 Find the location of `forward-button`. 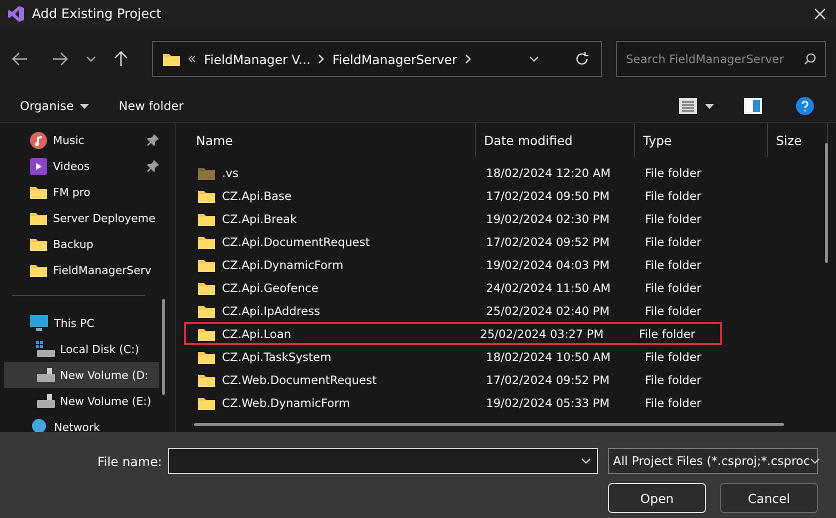

forward-button is located at coordinates (60, 59).